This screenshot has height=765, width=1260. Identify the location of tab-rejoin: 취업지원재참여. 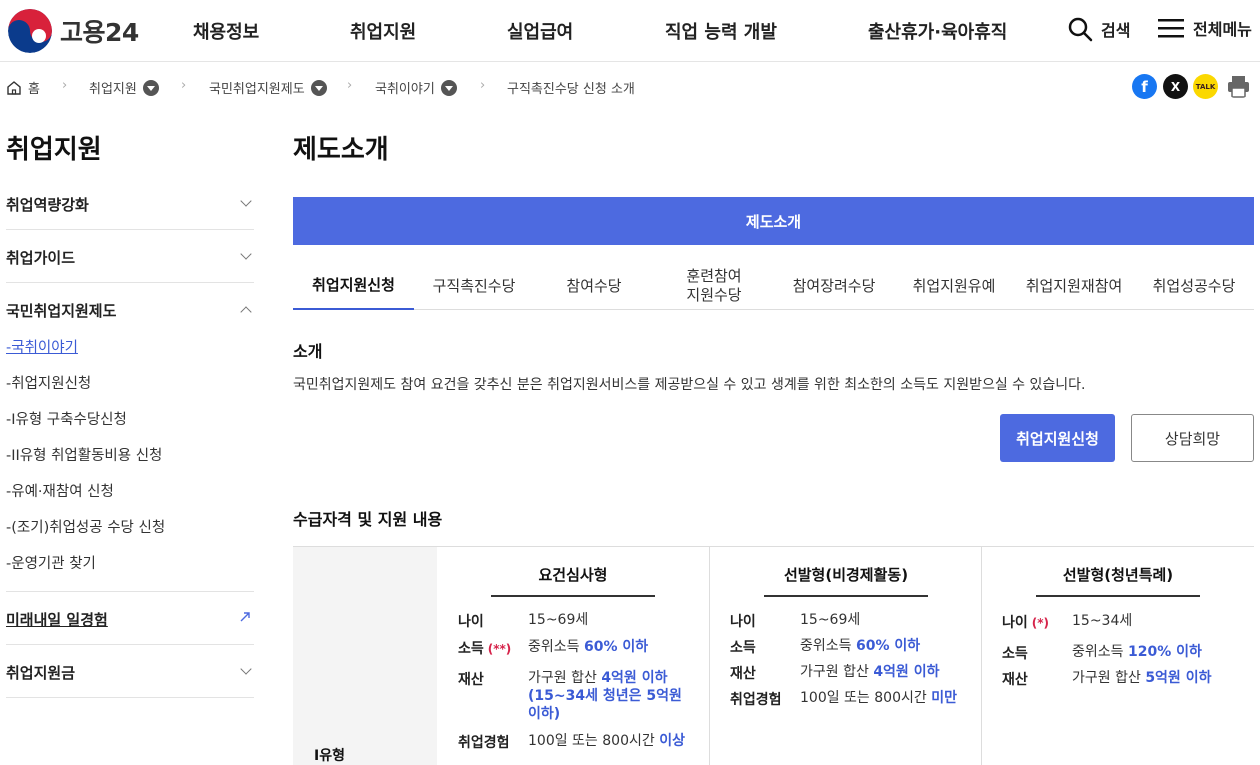
(1074, 286).